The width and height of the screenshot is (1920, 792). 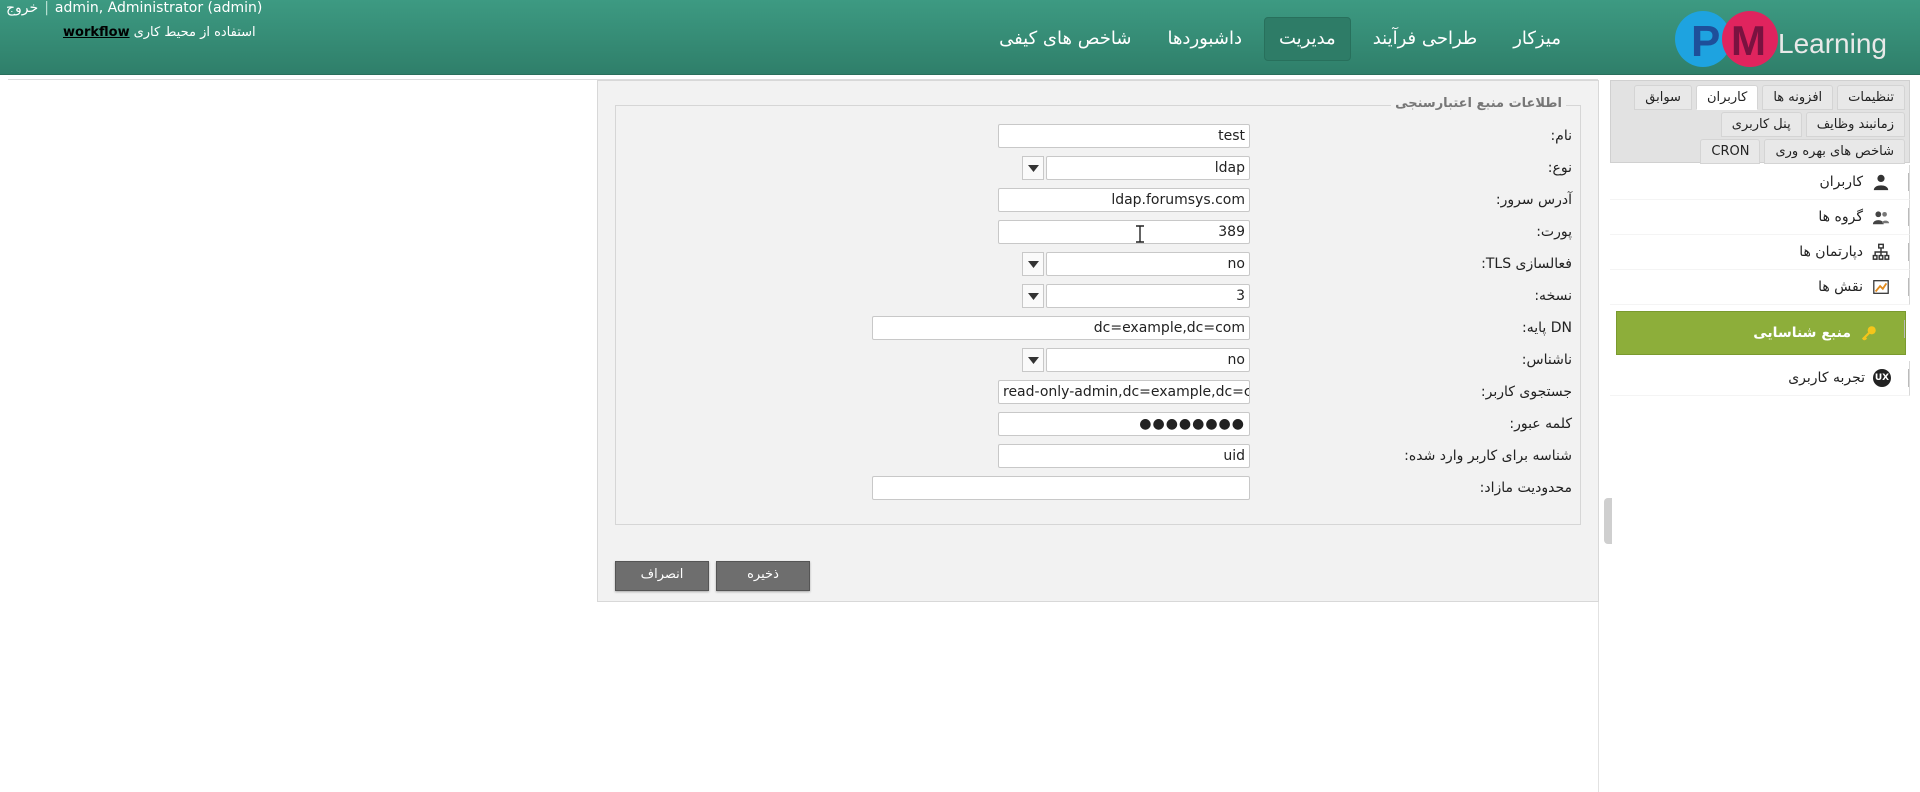 I want to click on tab-1-1: پنل کاربری, so click(x=1761, y=124).